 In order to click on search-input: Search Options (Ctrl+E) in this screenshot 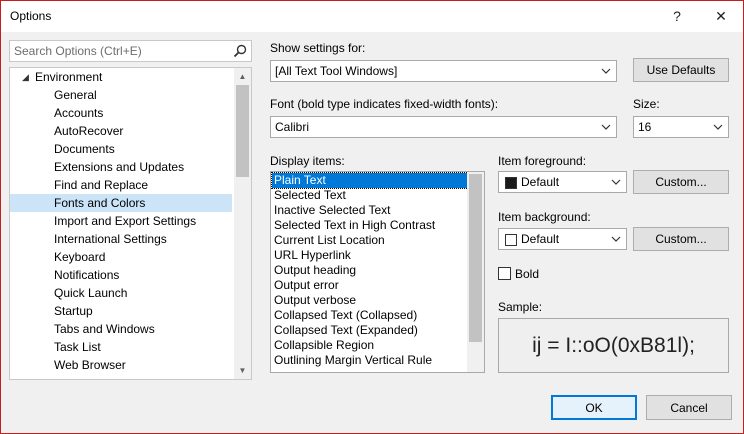, I will do `click(130, 51)`.